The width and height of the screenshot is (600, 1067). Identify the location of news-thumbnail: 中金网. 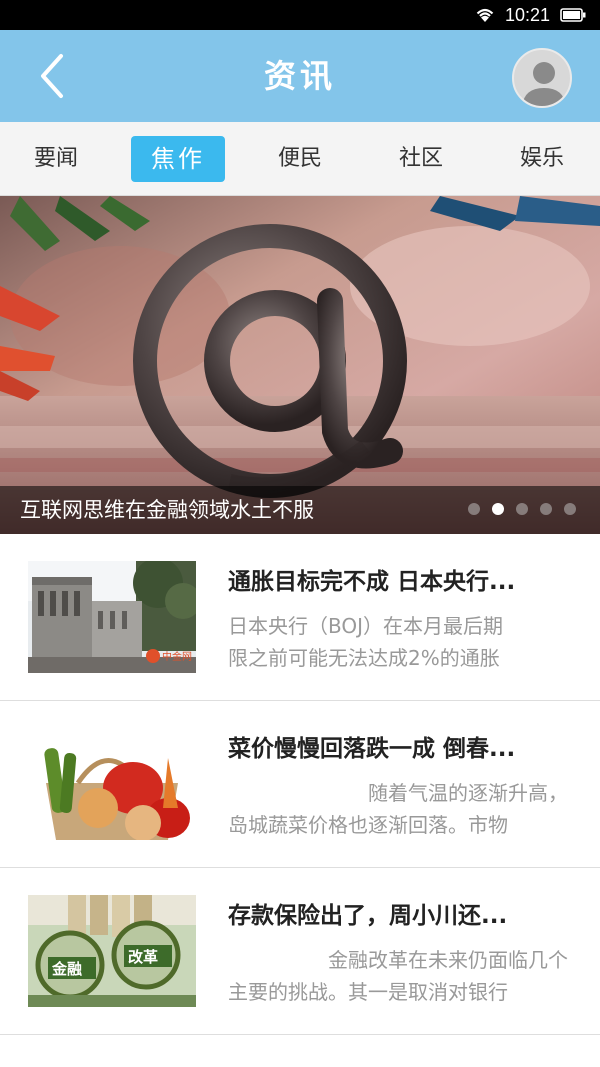
(112, 617).